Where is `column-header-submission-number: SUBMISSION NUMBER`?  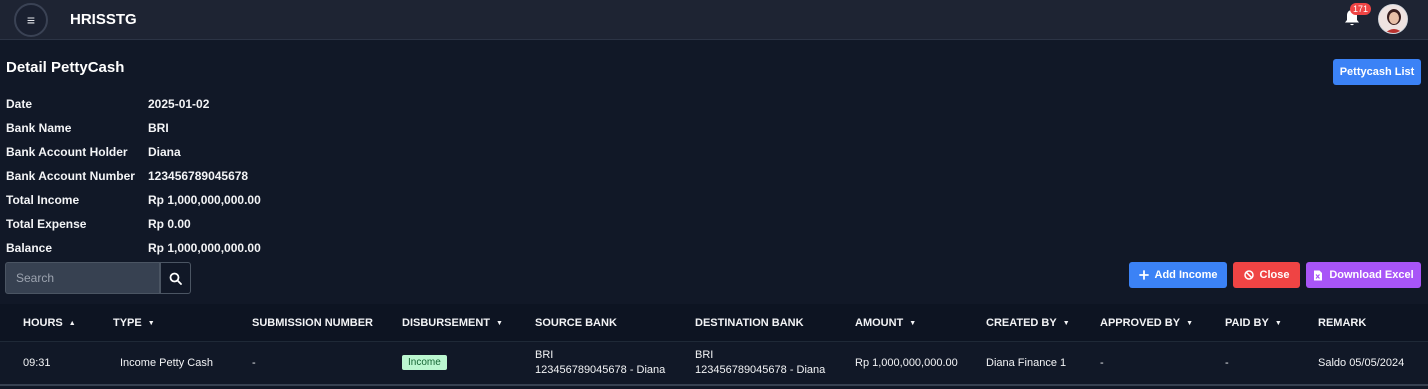
column-header-submission-number: SUBMISSION NUMBER is located at coordinates (312, 323).